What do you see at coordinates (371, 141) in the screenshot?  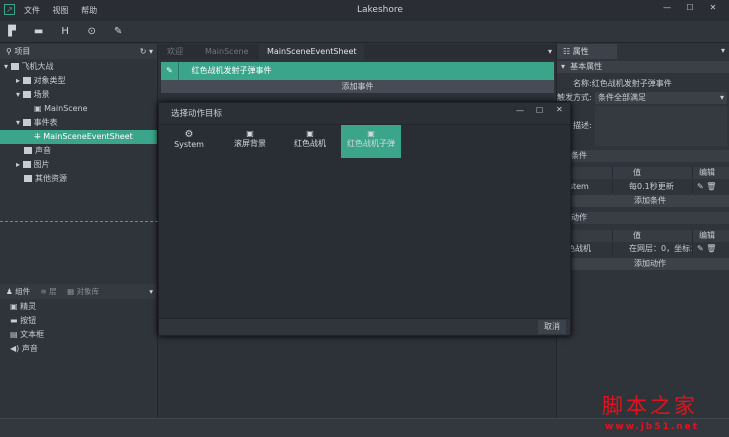 I see `target-red-fighter-bullet: ▣ 红色战机子弹` at bounding box center [371, 141].